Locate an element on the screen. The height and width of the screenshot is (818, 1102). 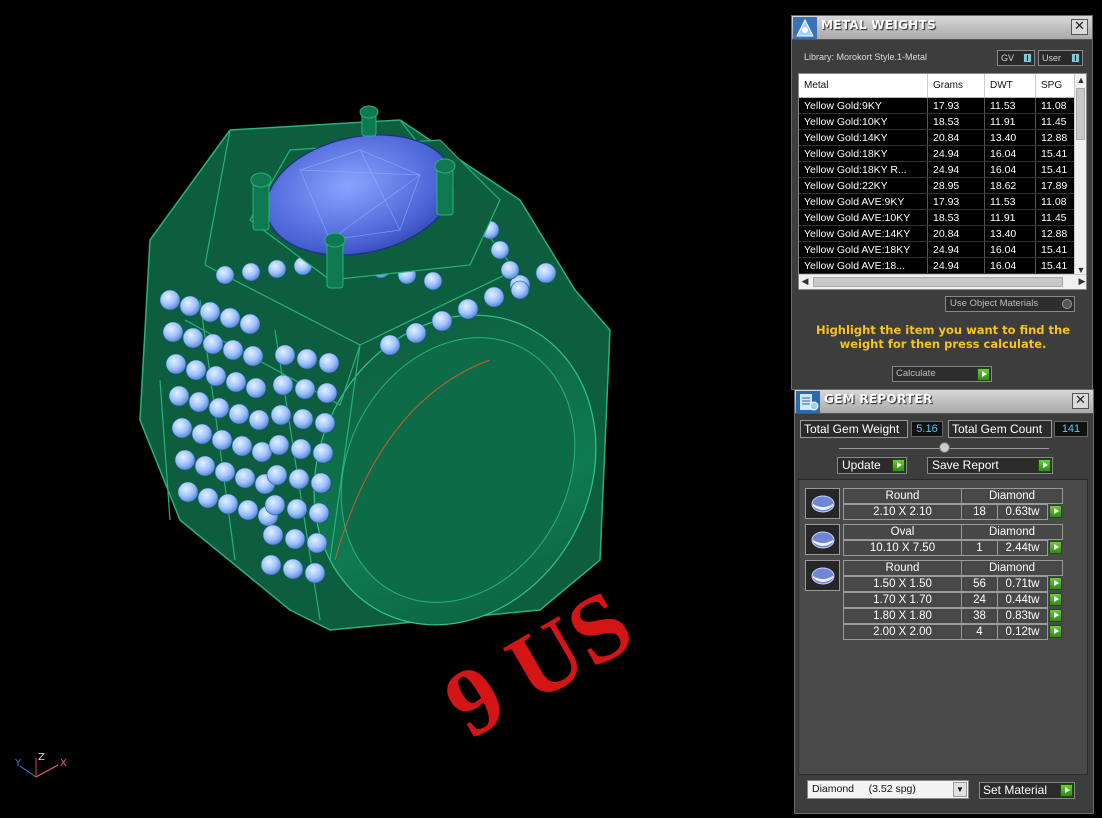
table-row: Yellow Gold AVE:10KY 18.53 11.91 11.45 is located at coordinates (937, 218).